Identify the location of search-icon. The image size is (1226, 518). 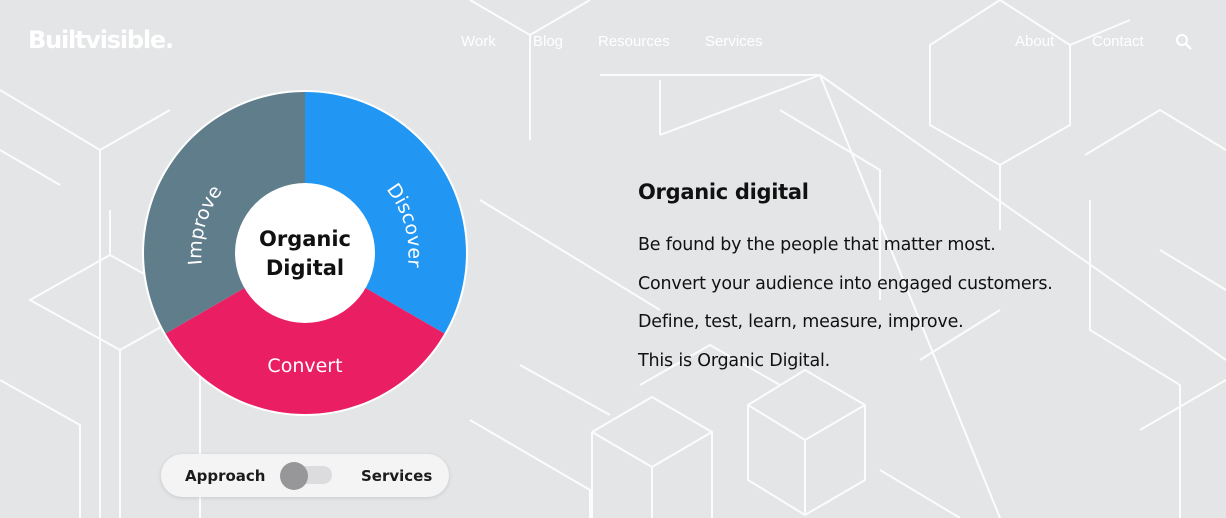
(1184, 42).